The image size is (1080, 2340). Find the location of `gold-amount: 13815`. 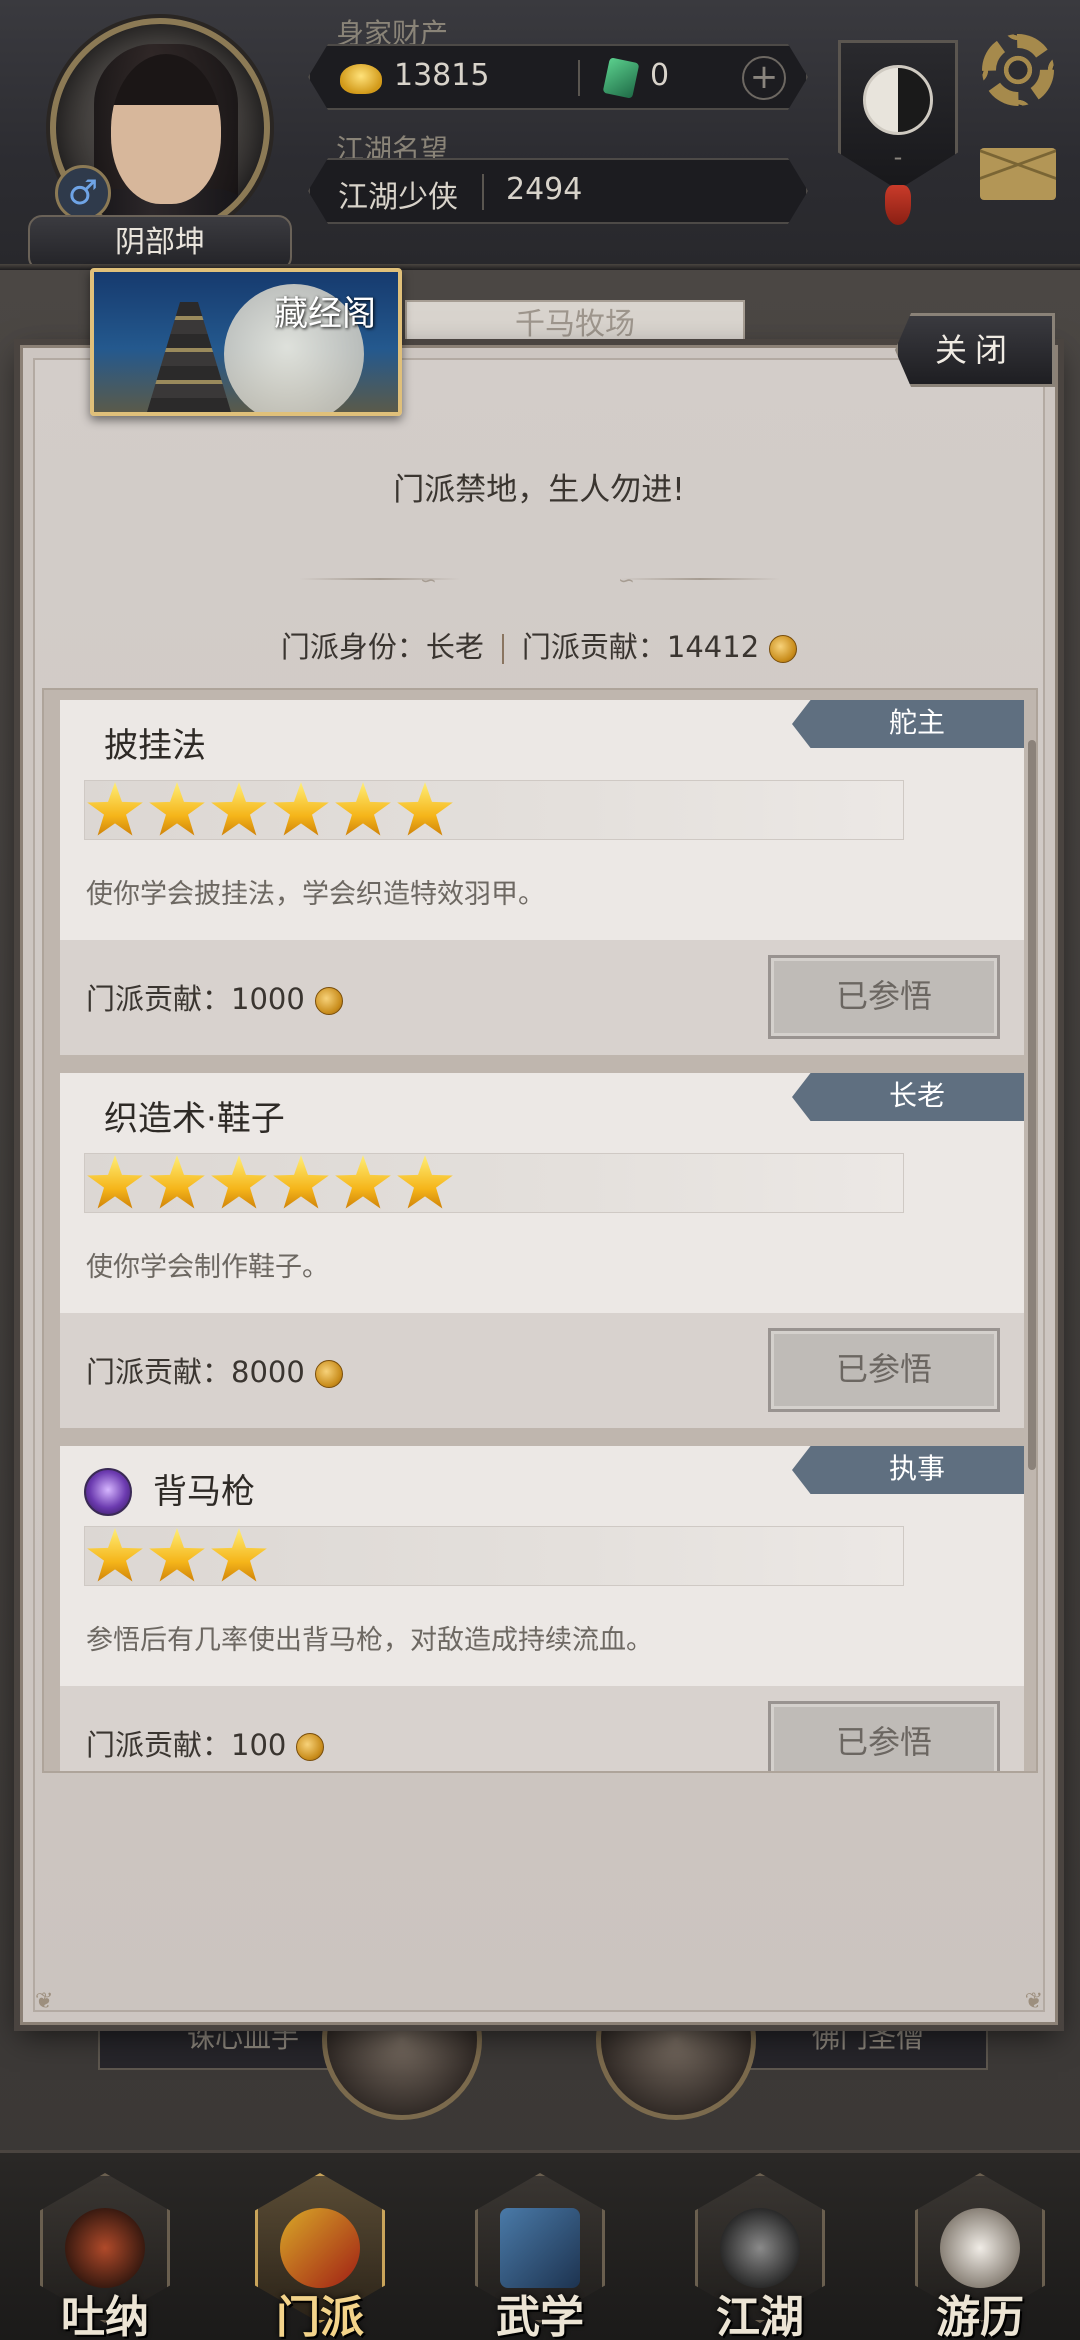

gold-amount: 13815 is located at coordinates (442, 75).